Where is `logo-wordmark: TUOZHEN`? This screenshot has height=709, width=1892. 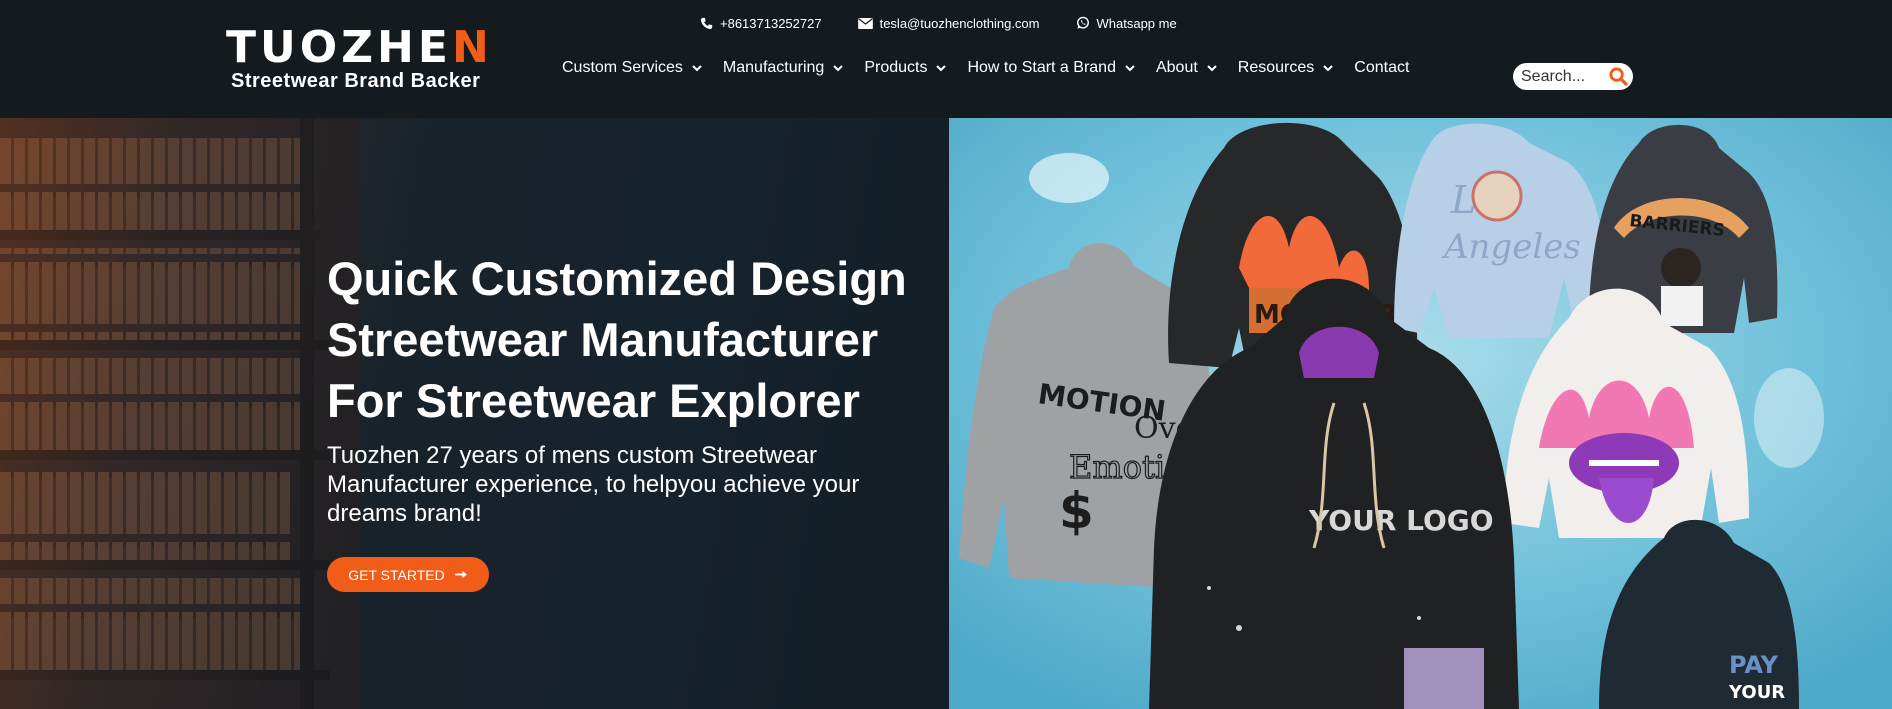 logo-wordmark: TUOZHEN is located at coordinates (359, 47).